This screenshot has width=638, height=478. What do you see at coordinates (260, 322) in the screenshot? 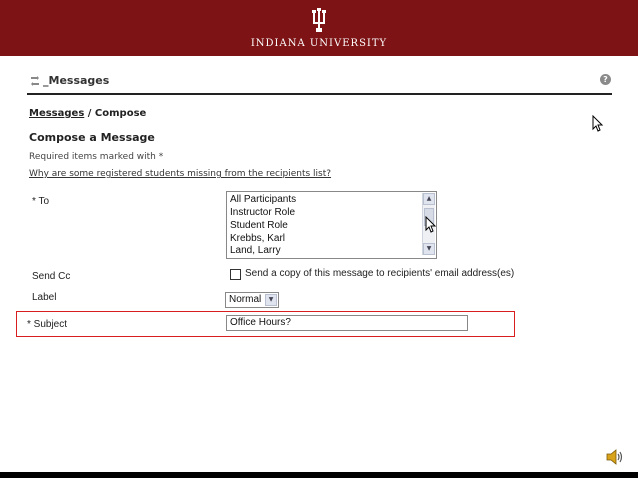
I see `subject-input-value: Office Hours?` at bounding box center [260, 322].